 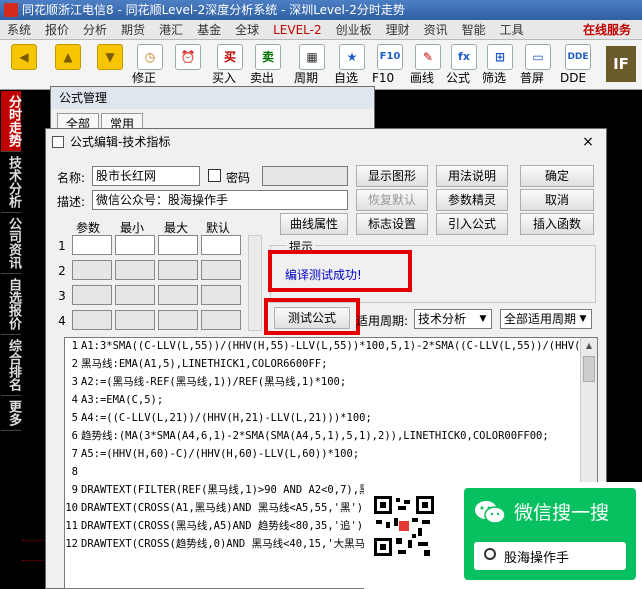 I want to click on insert-function-button: 插入函数, so click(x=557, y=224).